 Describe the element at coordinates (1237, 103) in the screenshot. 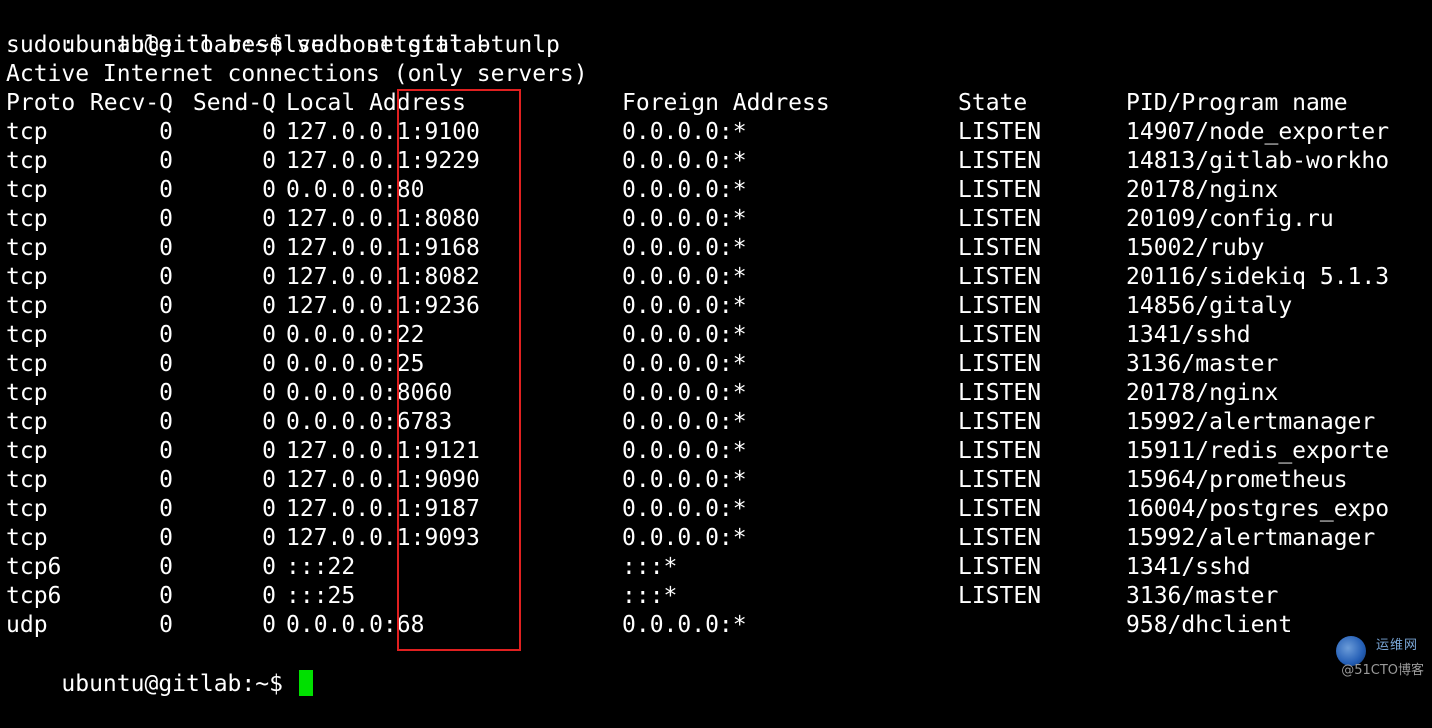

I see `header-pid-program: PID/Program name` at that location.